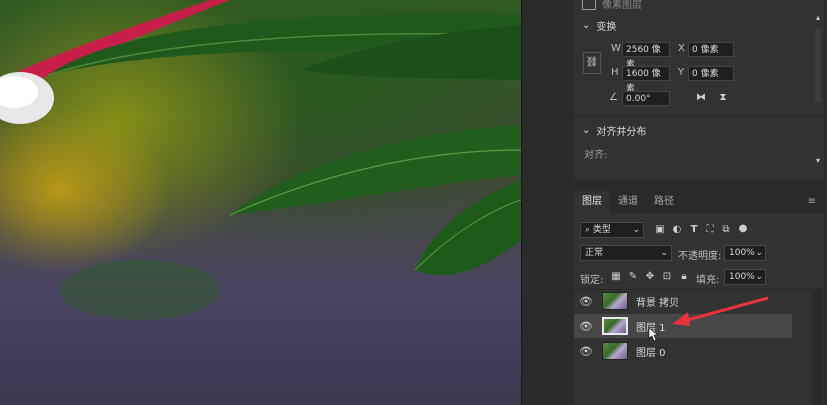 This screenshot has height=405, width=827. I want to click on layer-name: 图层 0, so click(651, 351).